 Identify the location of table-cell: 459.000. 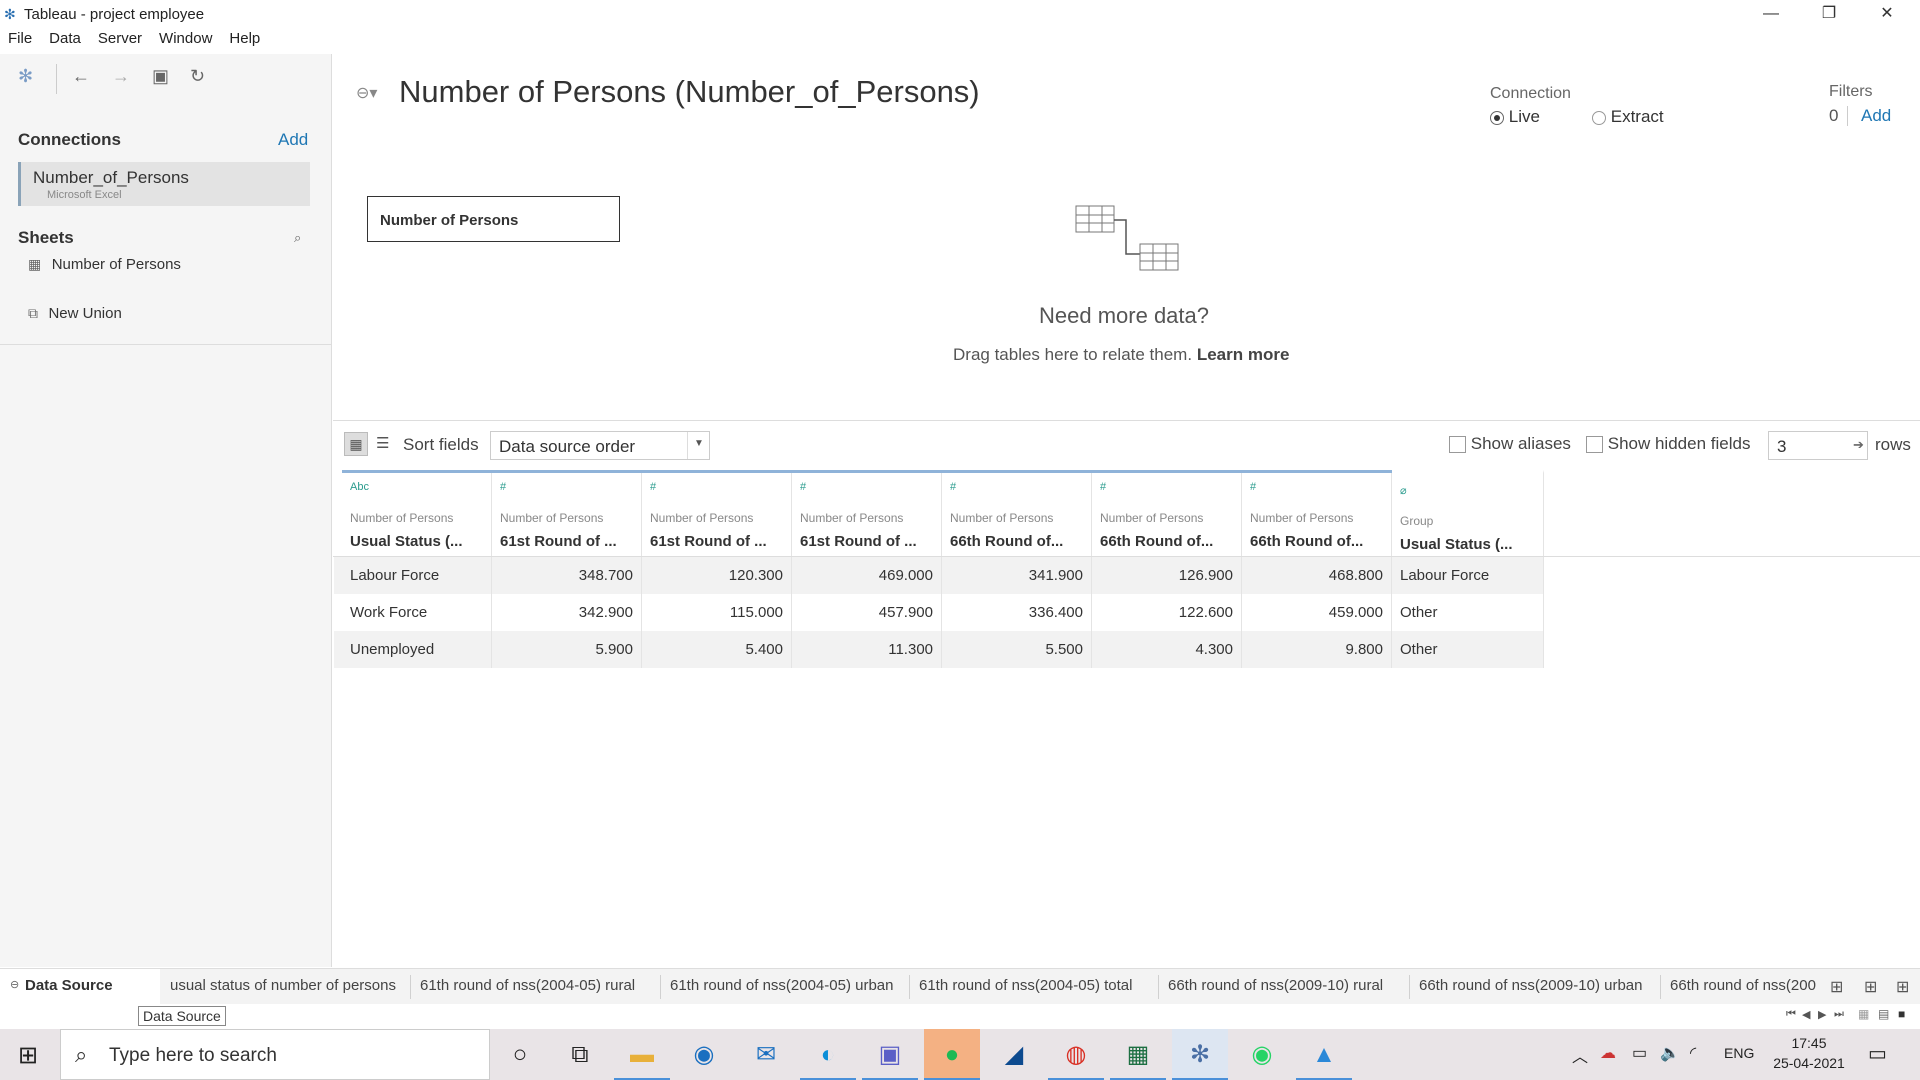
(1317, 612).